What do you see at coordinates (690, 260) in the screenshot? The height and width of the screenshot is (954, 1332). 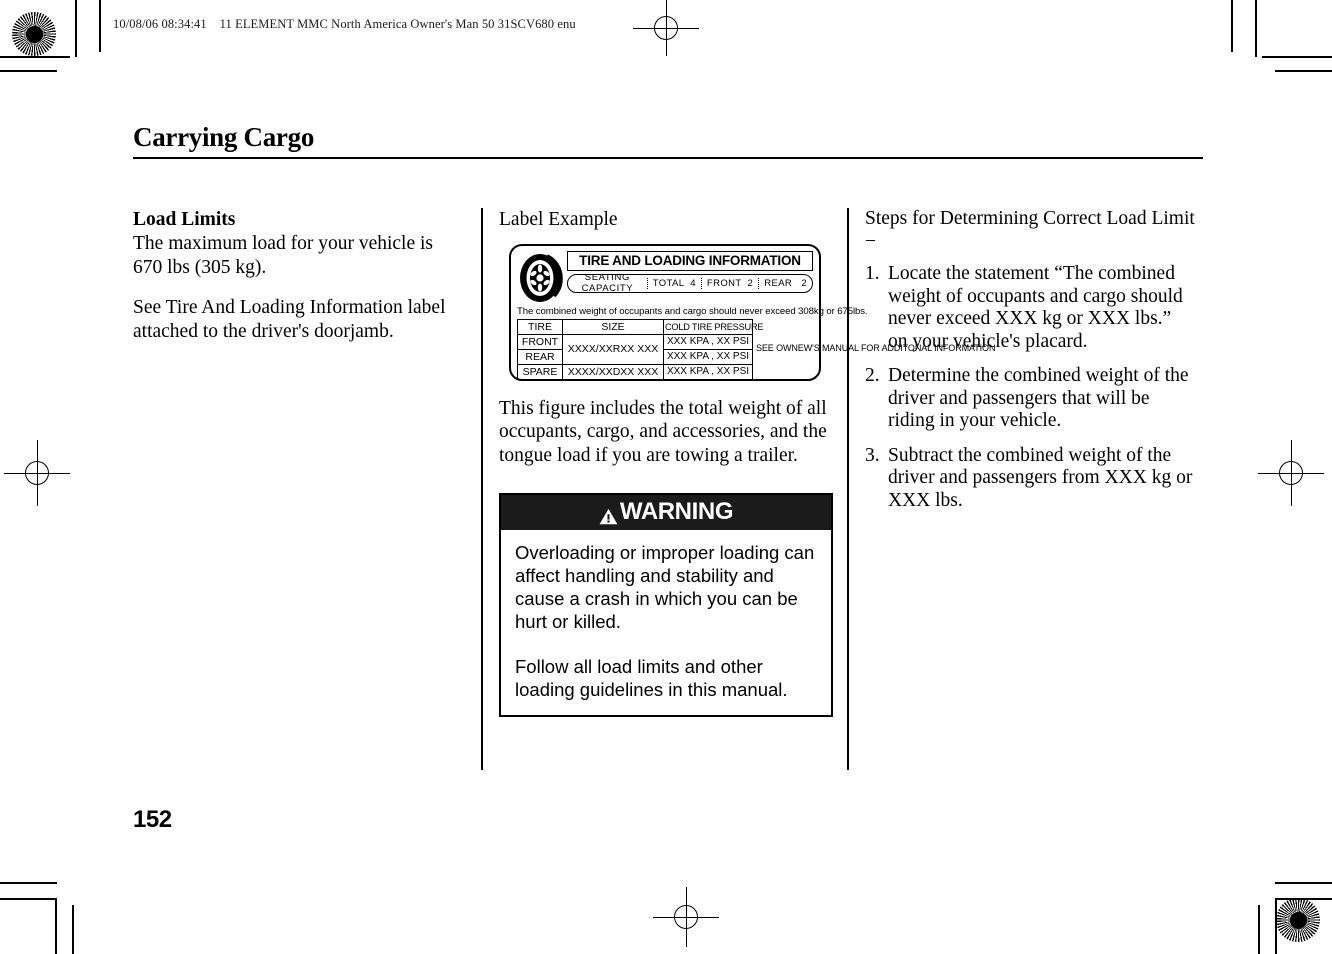 I see `label-title: TIRE AND LOADING INFORMATION` at bounding box center [690, 260].